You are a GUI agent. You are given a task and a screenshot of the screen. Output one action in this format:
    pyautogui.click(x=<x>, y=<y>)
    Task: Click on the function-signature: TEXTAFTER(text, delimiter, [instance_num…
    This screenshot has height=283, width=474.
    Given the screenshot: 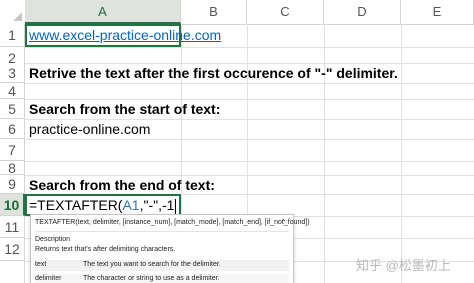 What is the action you would take?
    pyautogui.click(x=172, y=222)
    